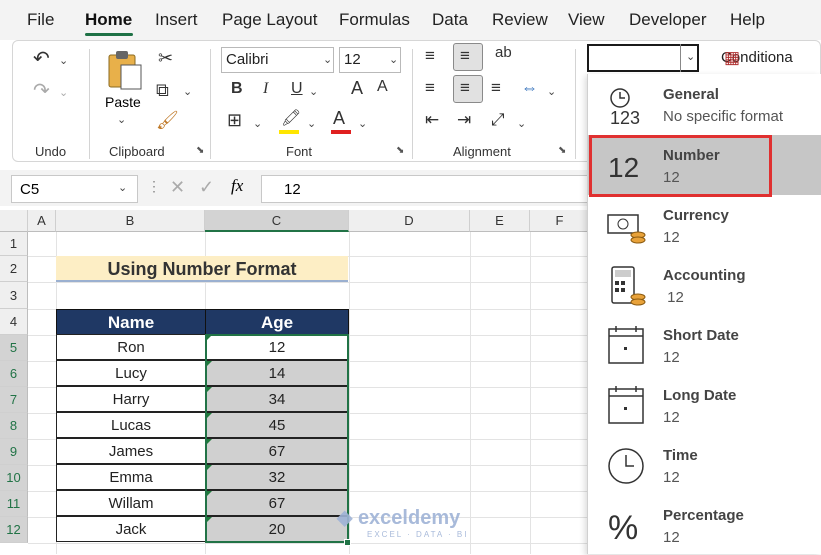 This screenshot has height=555, width=821. I want to click on column-header-a: A, so click(42, 221).